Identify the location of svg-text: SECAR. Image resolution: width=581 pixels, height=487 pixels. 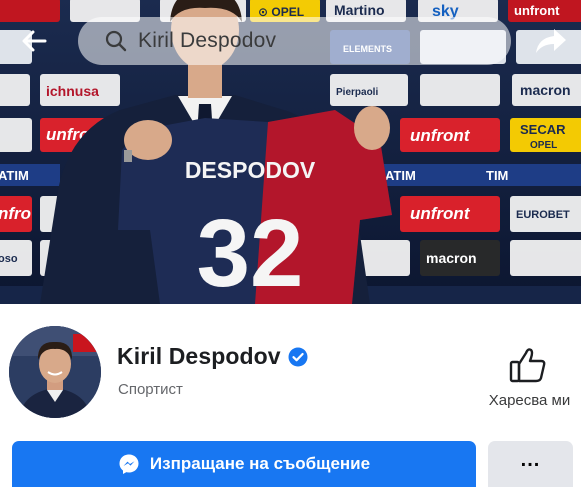
(543, 129).